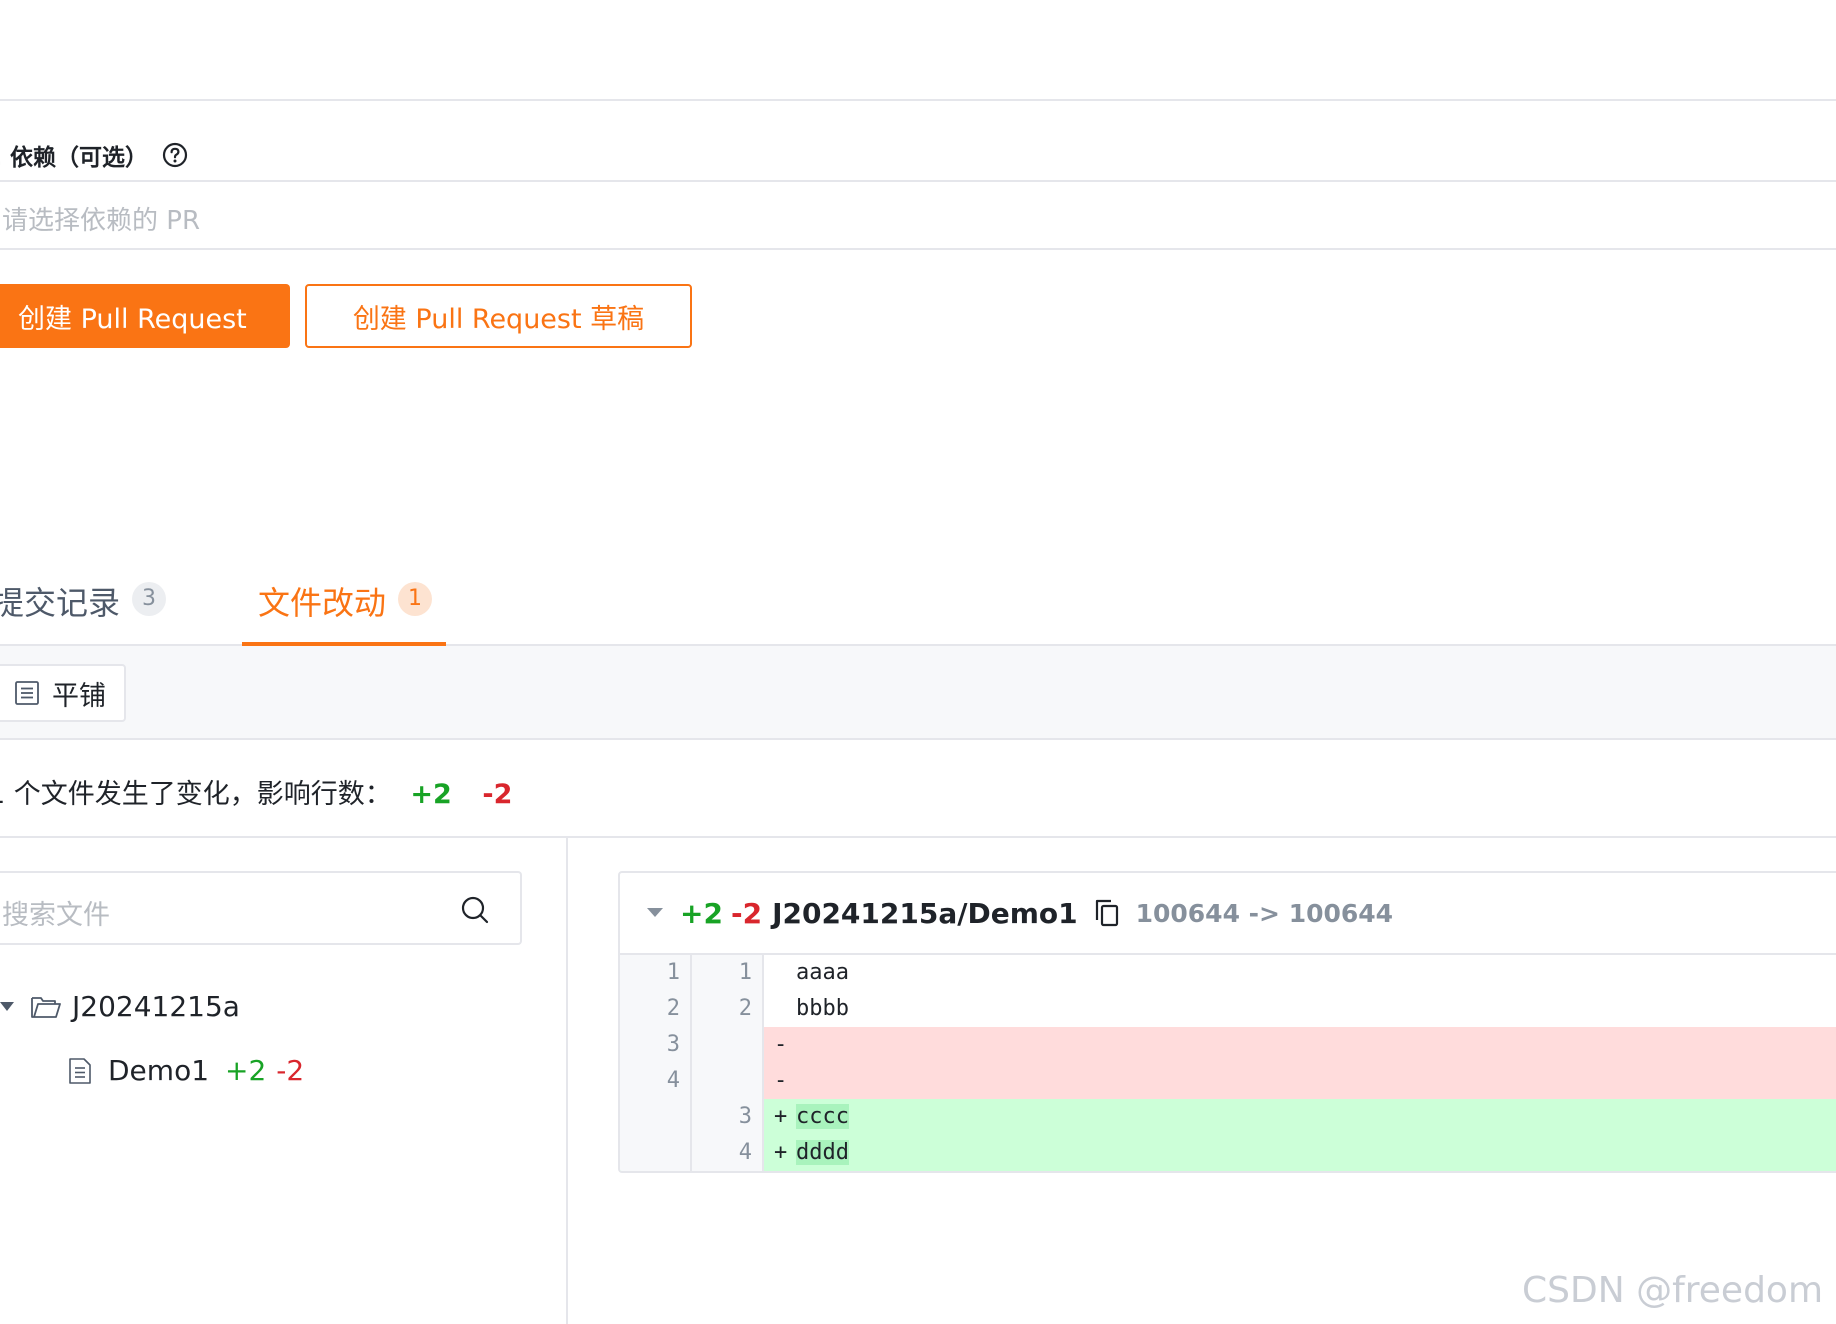 The image size is (1836, 1324). Describe the element at coordinates (918, 215) in the screenshot. I see `dependency-select: 请选择依赖的 PR` at that location.